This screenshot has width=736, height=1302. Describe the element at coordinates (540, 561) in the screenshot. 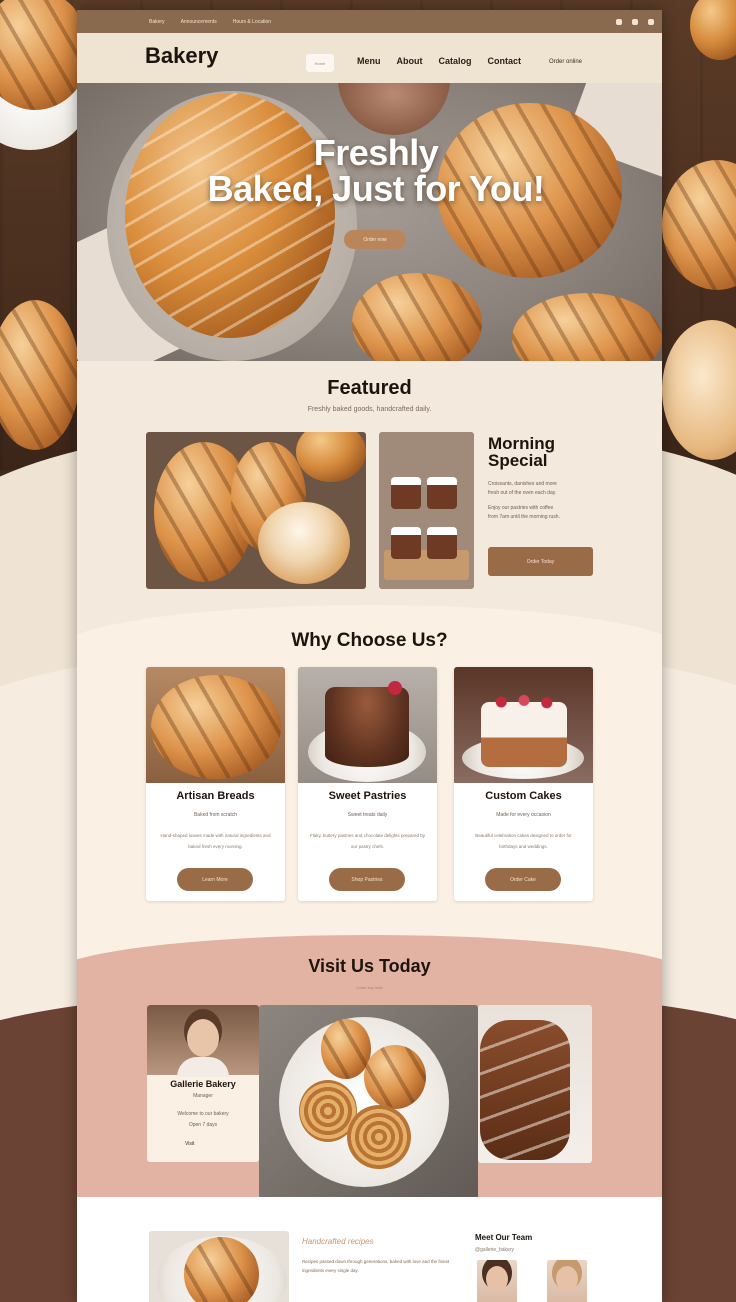

I see `morning-order-button: Order Today` at that location.